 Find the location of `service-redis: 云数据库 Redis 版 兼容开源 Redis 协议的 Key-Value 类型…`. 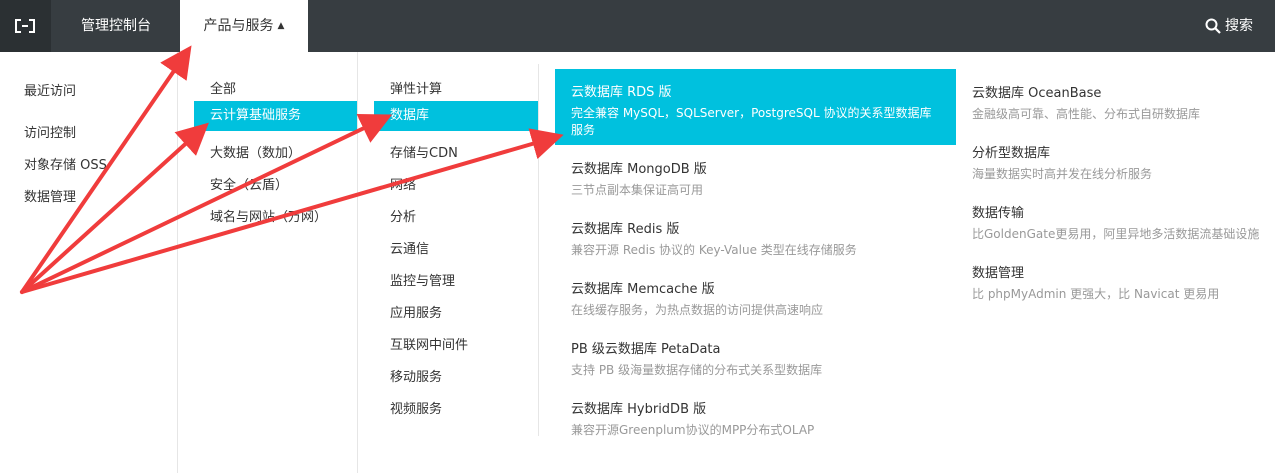

service-redis: 云数据库 Redis 版 兼容开源 Redis 协议的 Key-Value 类型… is located at coordinates (761, 238).